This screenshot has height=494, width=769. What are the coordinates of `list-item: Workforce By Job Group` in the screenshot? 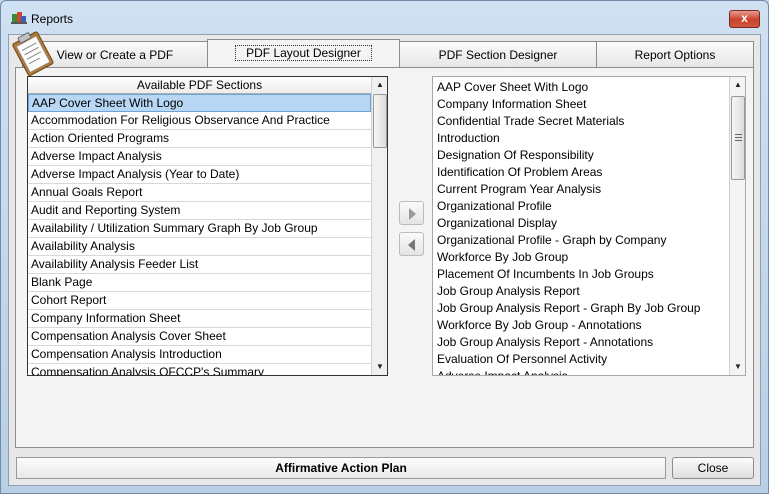 It's located at (582, 257).